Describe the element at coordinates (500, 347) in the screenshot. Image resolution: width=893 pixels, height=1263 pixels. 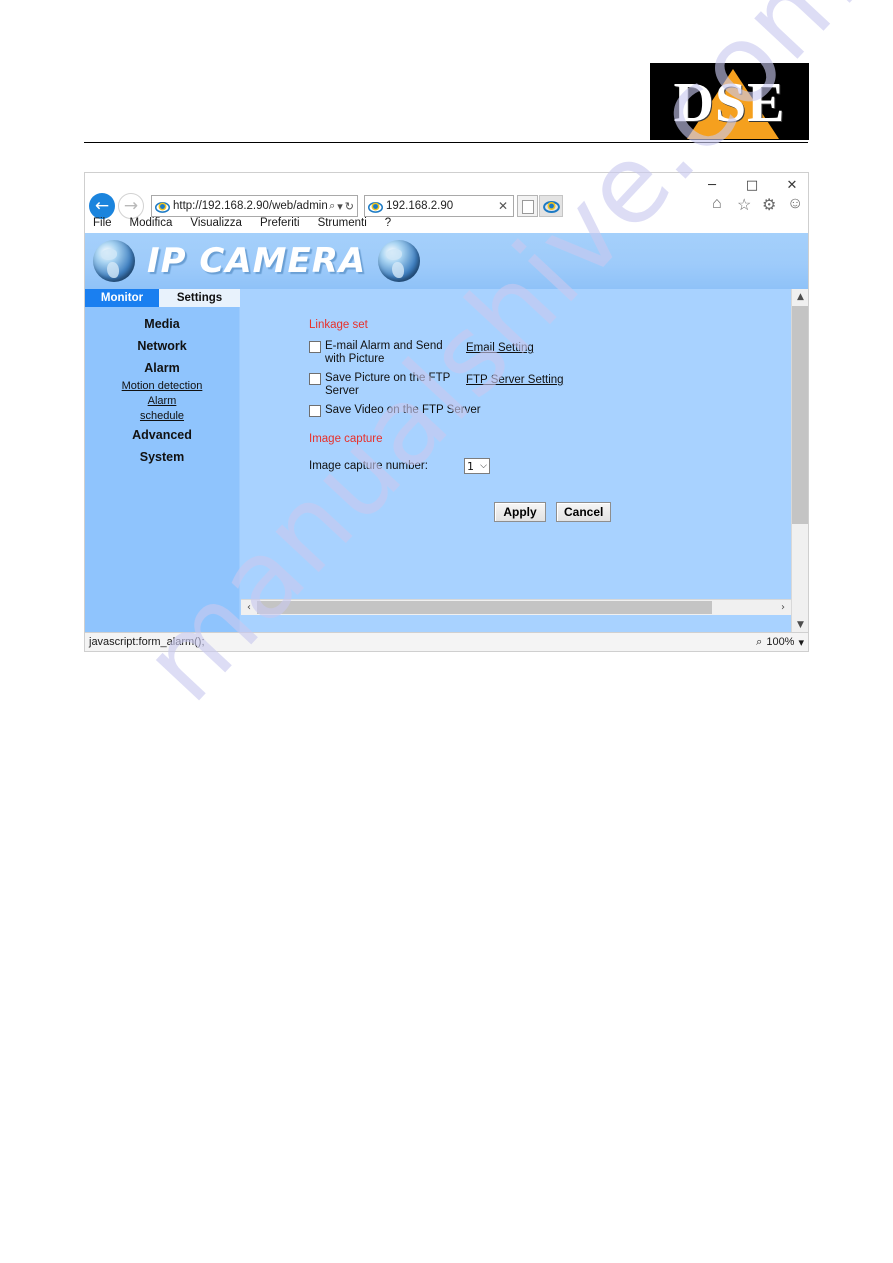
I see `link-email-setting: Email Setting` at that location.